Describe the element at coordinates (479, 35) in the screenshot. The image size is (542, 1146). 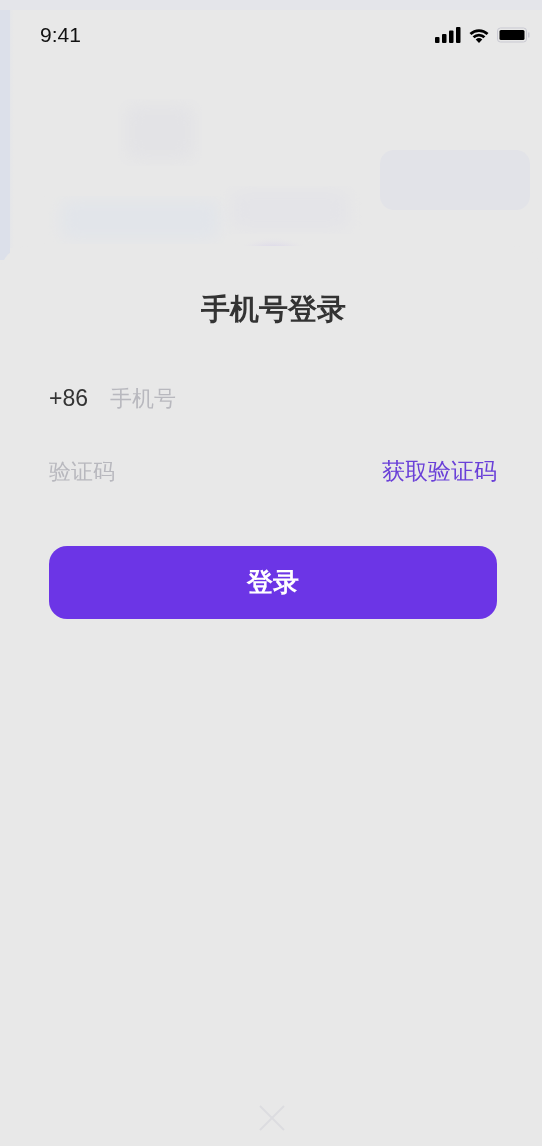
I see `wifi-icon` at that location.